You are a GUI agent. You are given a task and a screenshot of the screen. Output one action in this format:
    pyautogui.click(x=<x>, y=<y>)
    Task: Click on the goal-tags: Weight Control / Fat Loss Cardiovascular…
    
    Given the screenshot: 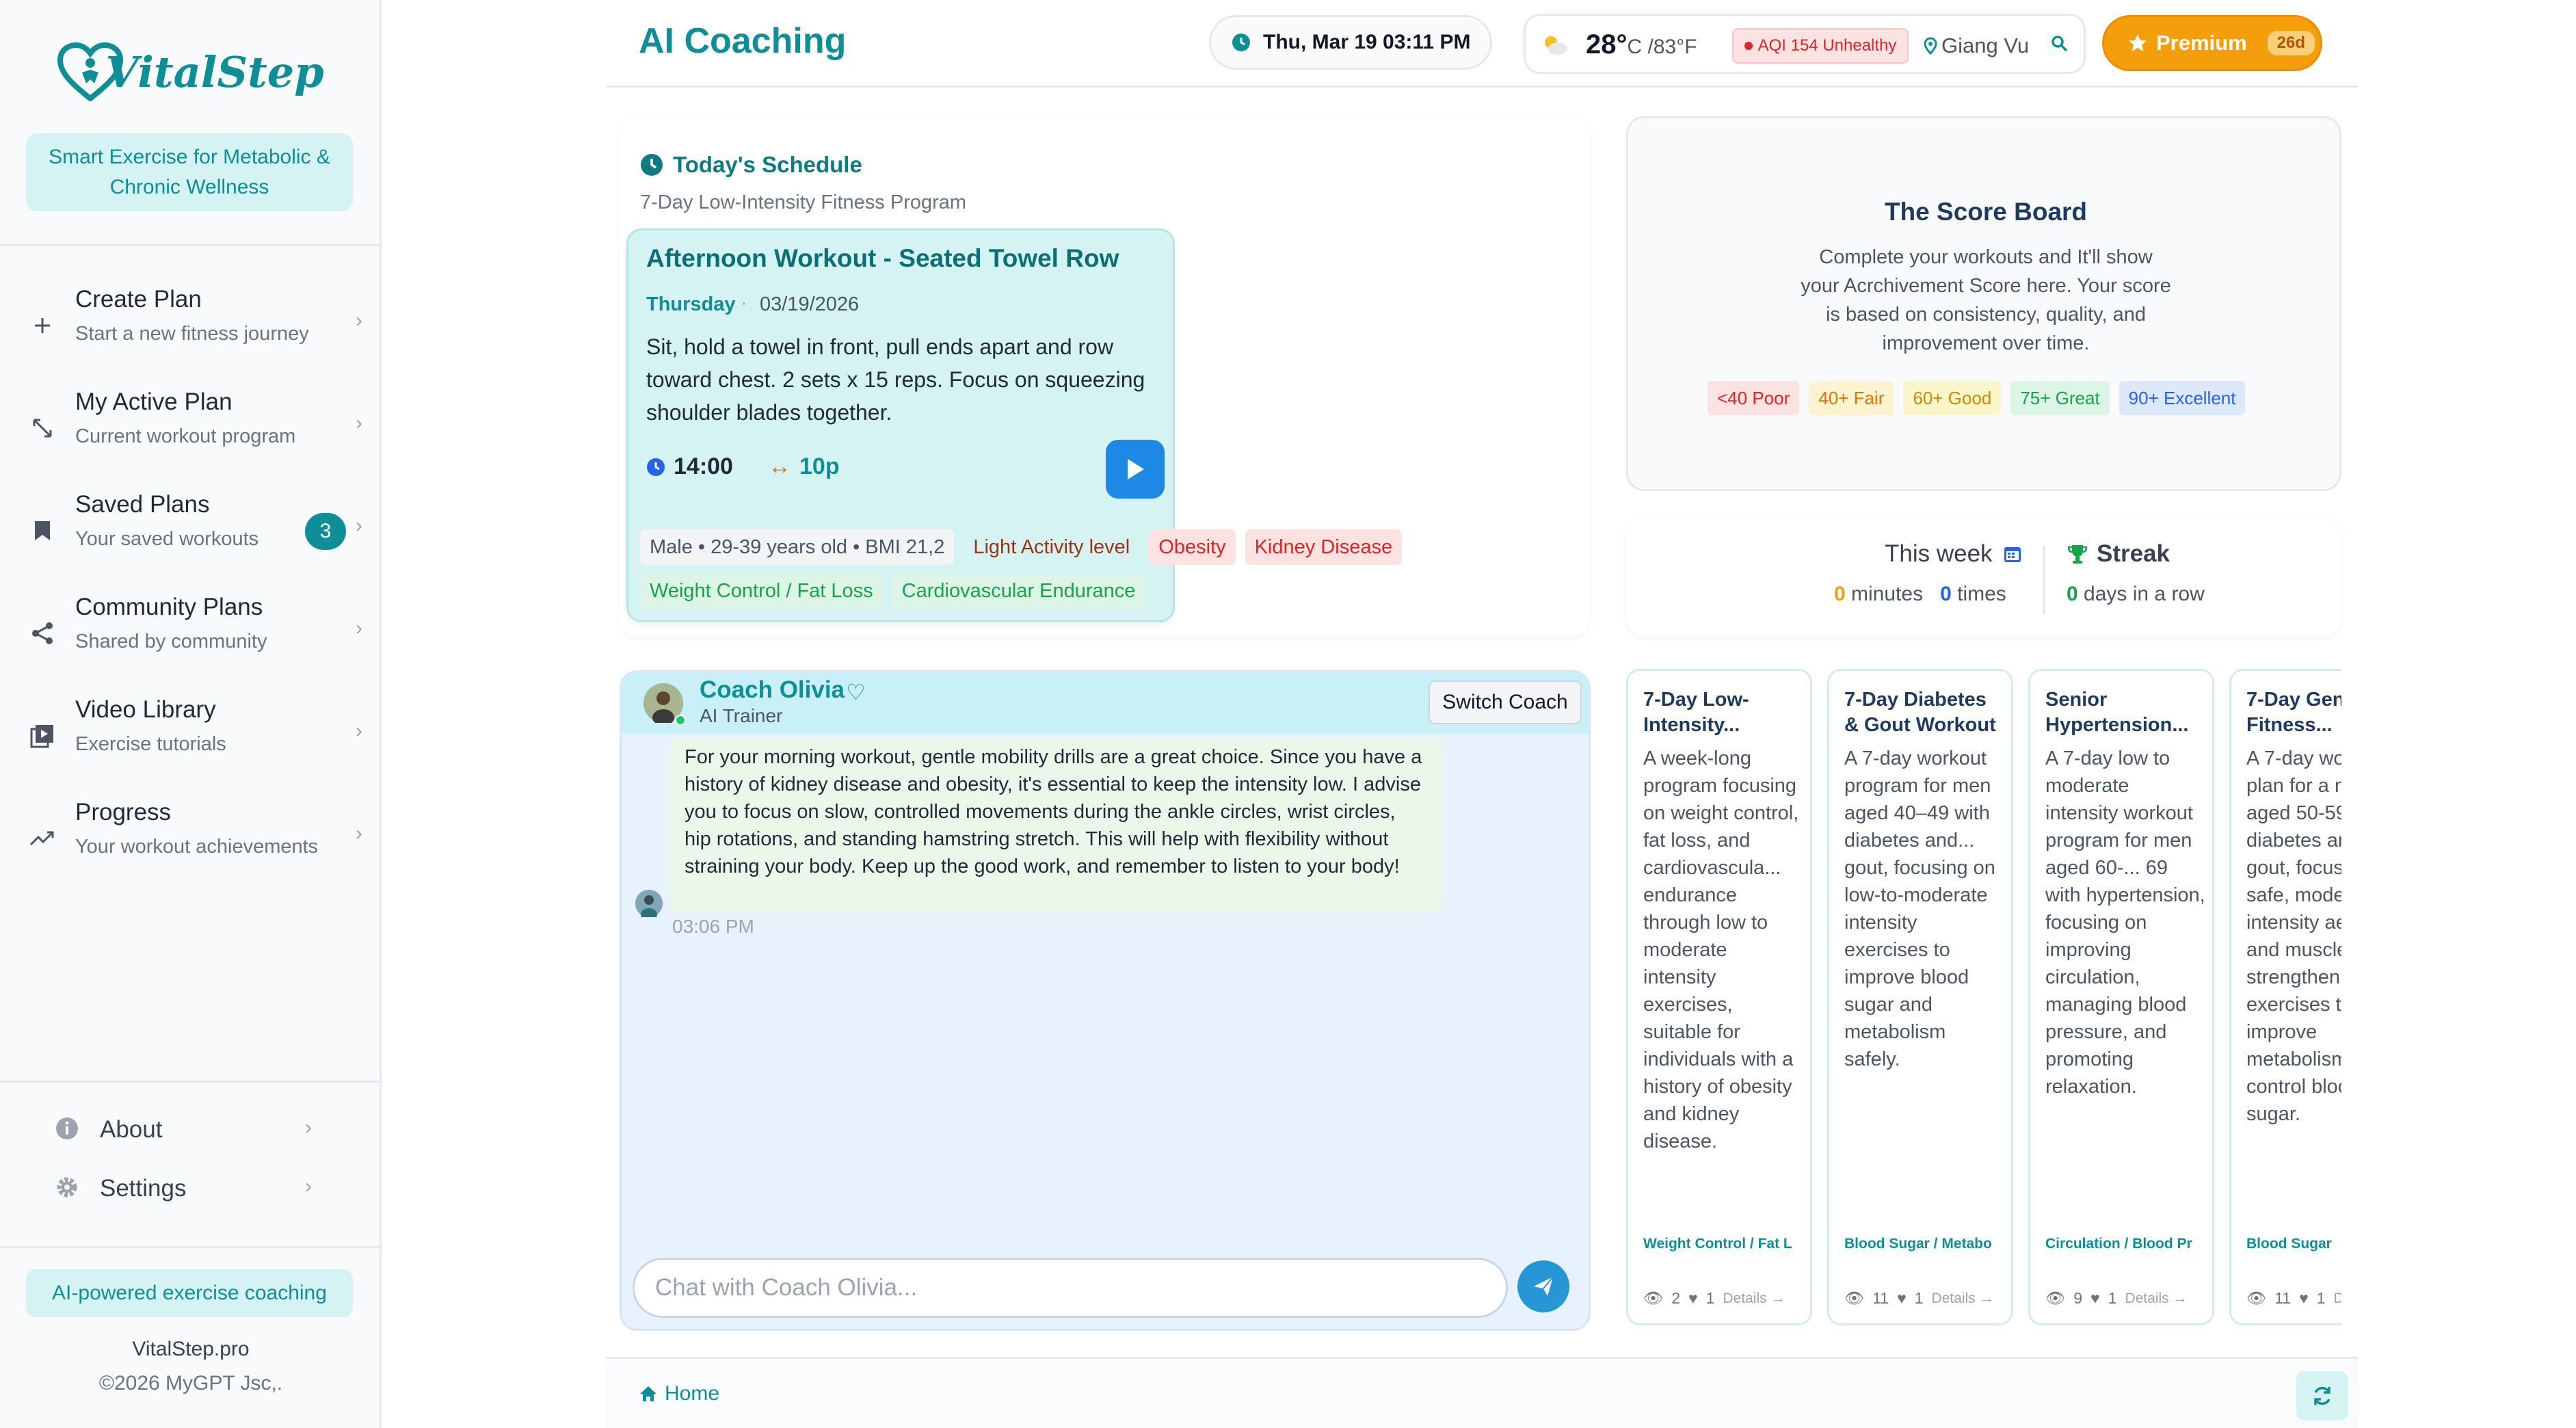 What is the action you would take?
    pyautogui.click(x=892, y=591)
    